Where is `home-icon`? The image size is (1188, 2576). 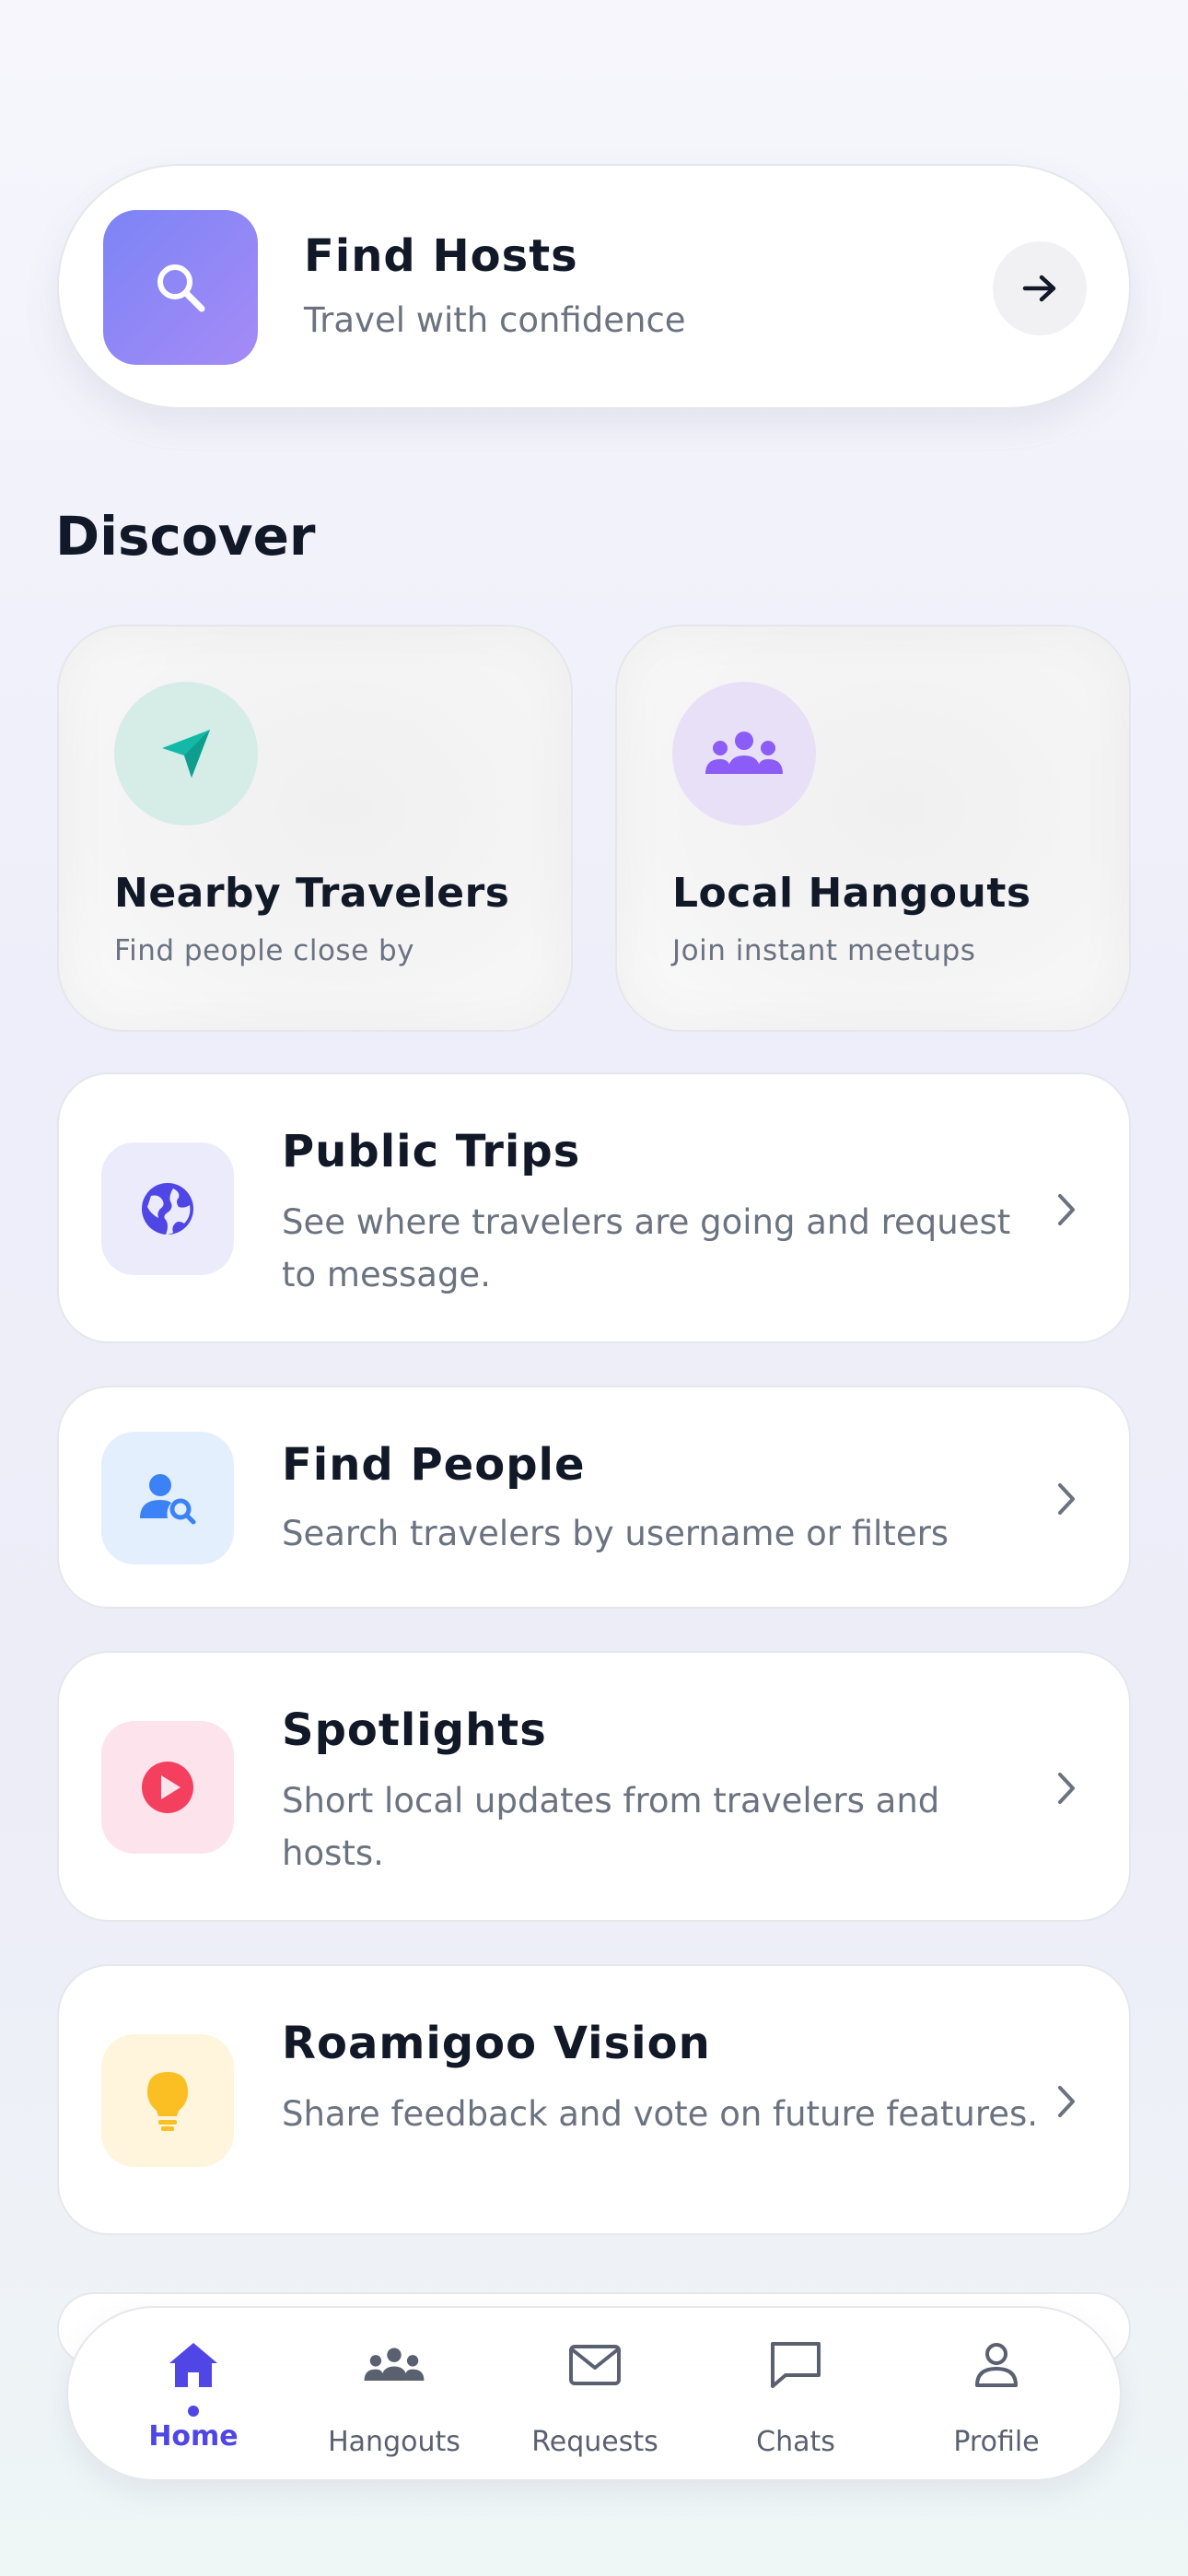
home-icon is located at coordinates (193, 2365).